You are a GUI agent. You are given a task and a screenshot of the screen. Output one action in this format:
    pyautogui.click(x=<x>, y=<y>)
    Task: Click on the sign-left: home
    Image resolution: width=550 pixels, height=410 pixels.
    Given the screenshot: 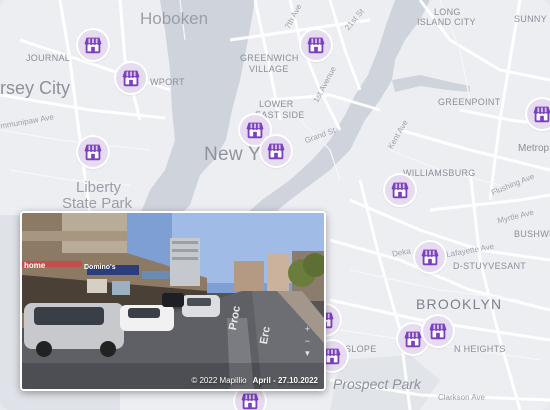 What is the action you would take?
    pyautogui.click(x=35, y=265)
    